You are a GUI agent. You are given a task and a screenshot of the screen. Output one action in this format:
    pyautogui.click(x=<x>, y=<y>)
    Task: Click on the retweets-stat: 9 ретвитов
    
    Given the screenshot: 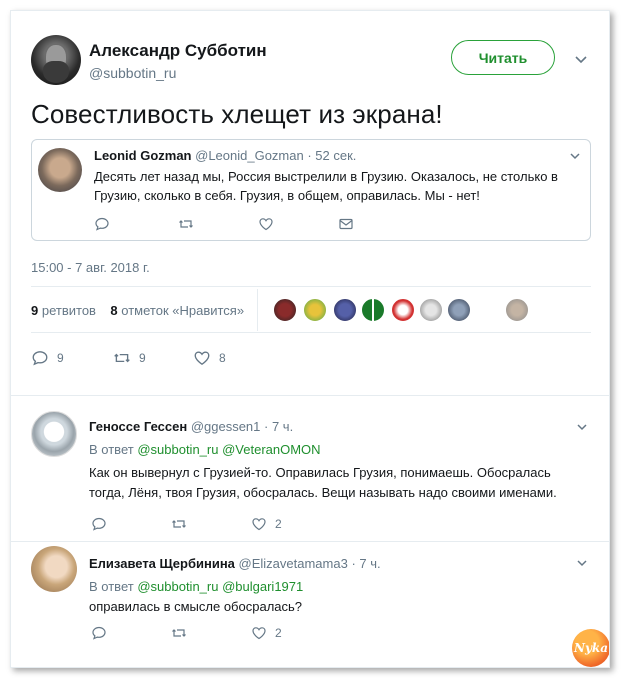 What is the action you would take?
    pyautogui.click(x=63, y=310)
    